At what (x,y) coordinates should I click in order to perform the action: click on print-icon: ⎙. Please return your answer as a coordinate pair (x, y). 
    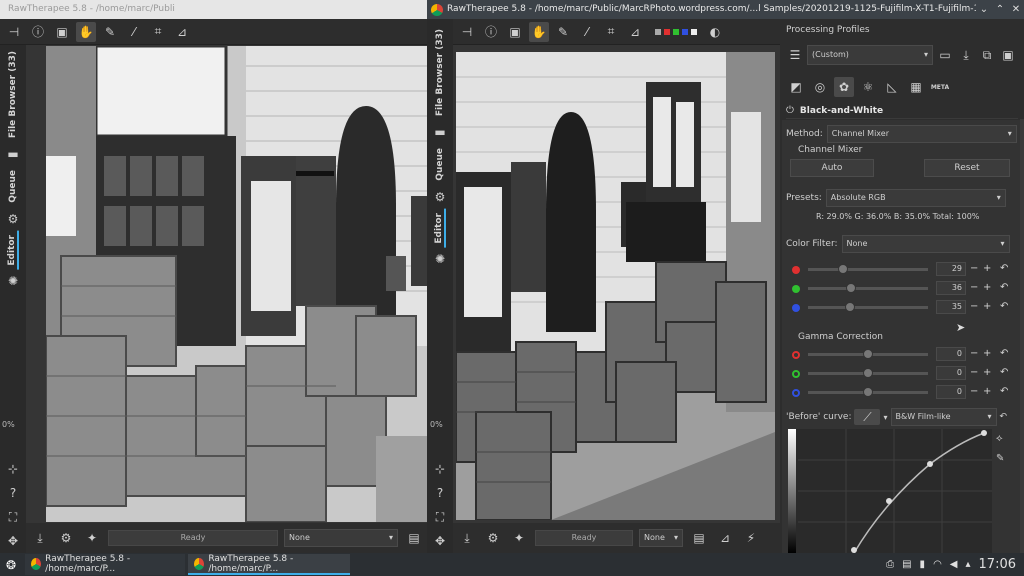
    Looking at the image, I should click on (890, 564).